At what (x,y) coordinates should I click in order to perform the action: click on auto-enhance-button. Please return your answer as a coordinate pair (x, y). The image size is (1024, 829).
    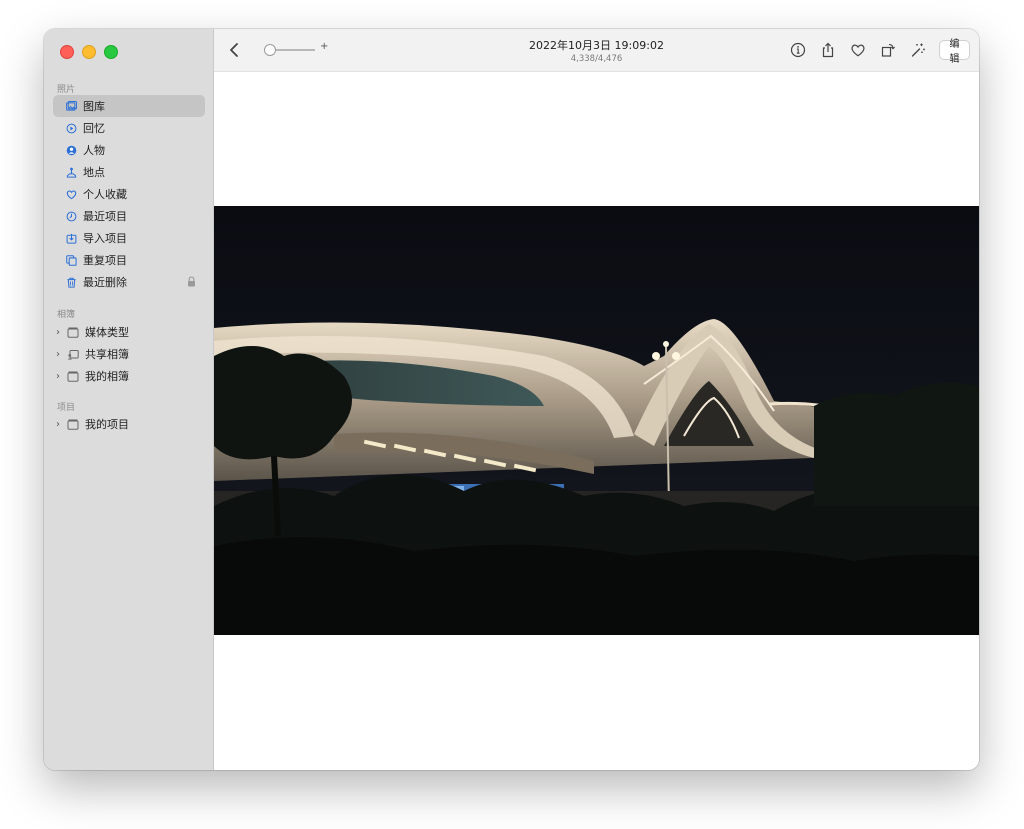
    Looking at the image, I should click on (918, 50).